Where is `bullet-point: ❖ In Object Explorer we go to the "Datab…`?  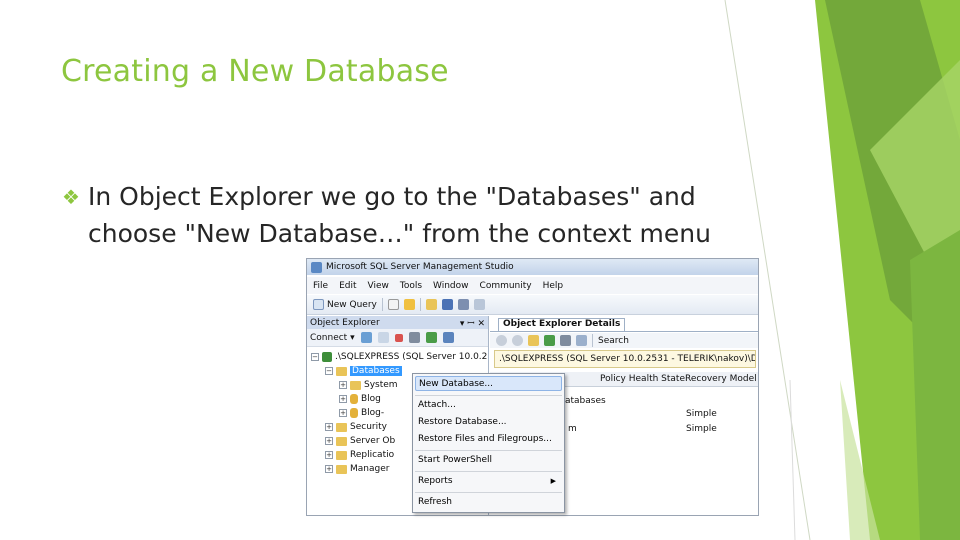 bullet-point: ❖ In Object Explorer we go to the "Datab… is located at coordinates (402, 215).